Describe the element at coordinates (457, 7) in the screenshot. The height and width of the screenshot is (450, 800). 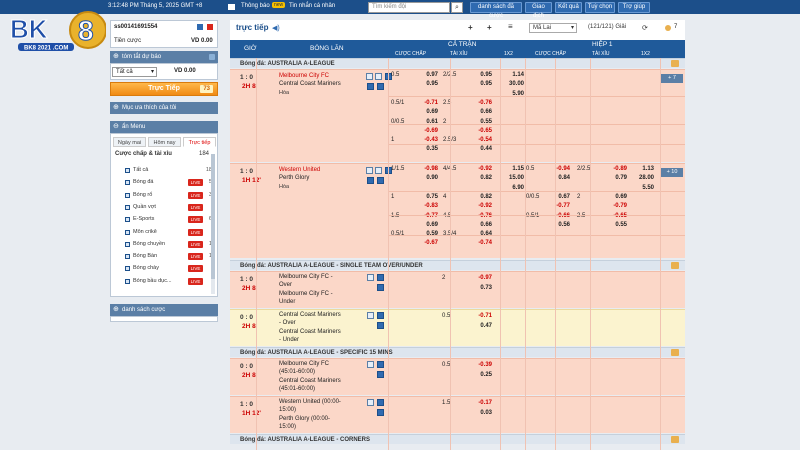
I see `search-icon: ⌕` at that location.